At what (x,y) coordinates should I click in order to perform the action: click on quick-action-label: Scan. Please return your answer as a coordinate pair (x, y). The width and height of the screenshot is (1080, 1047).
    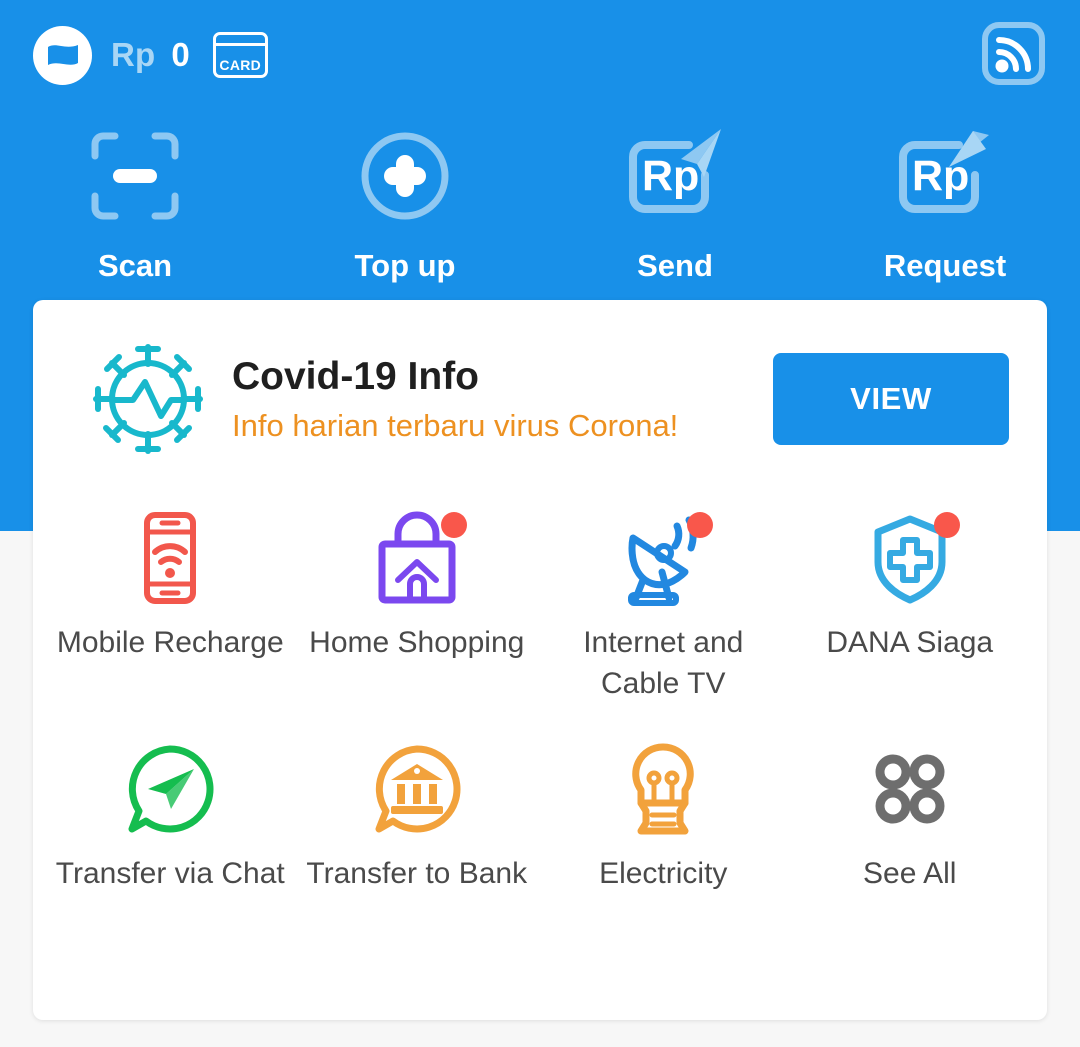
    Looking at the image, I should click on (135, 265).